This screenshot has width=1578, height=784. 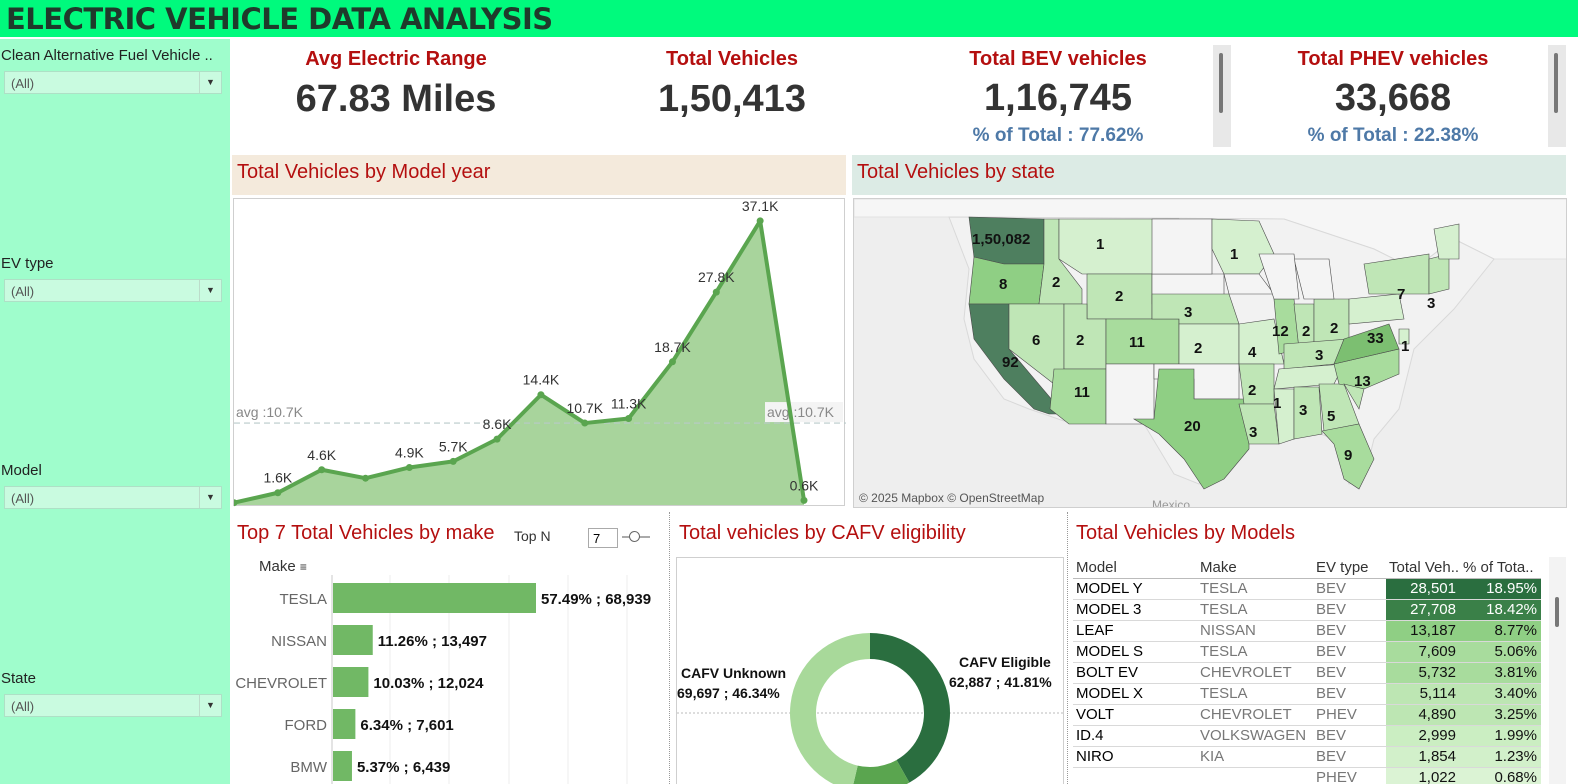 I want to click on make-axis-header: Make ≡, so click(x=283, y=566).